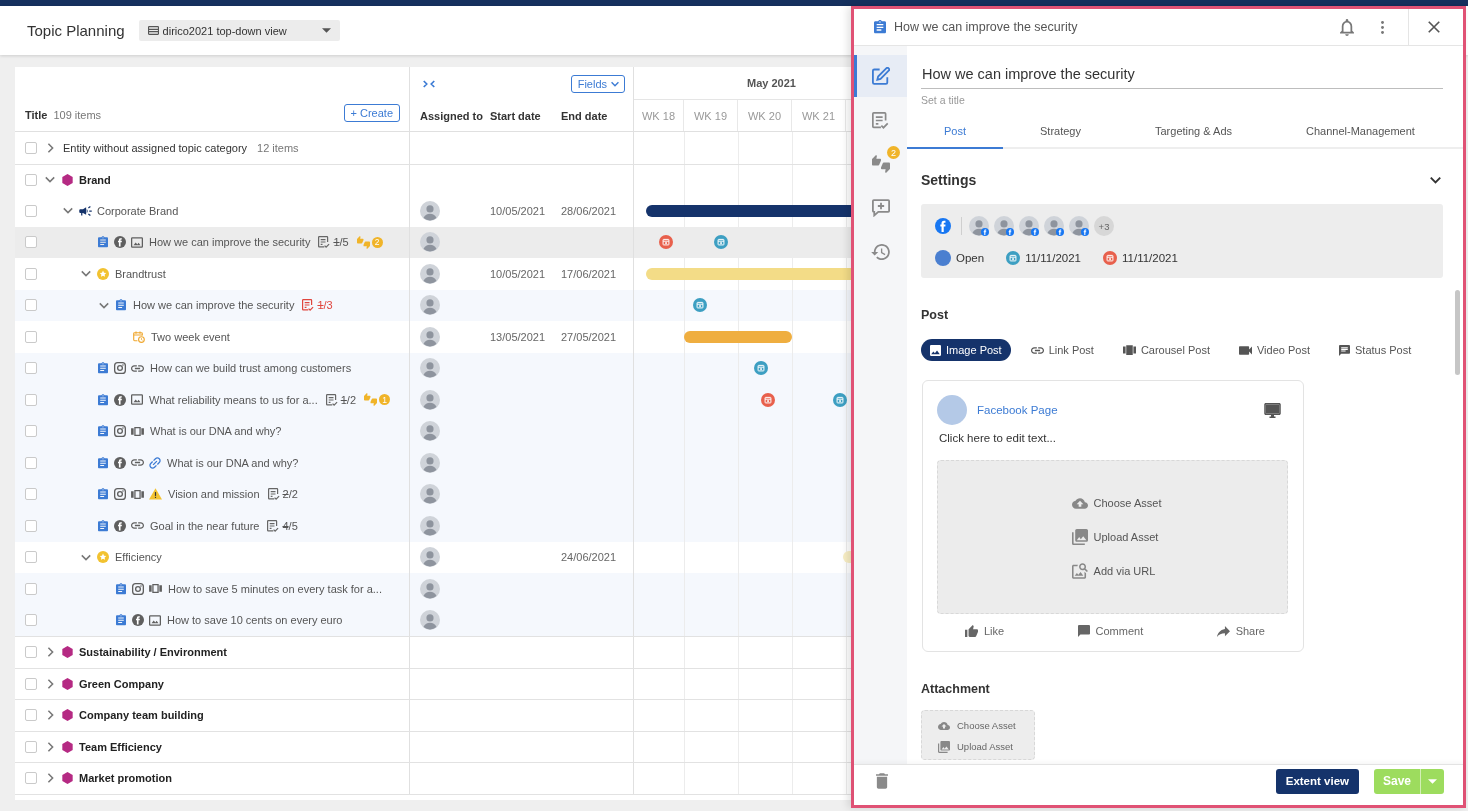 Image resolution: width=1468 pixels, height=811 pixels. I want to click on attachment-drop-zone: Choose Asset Upload Asset, so click(978, 735).